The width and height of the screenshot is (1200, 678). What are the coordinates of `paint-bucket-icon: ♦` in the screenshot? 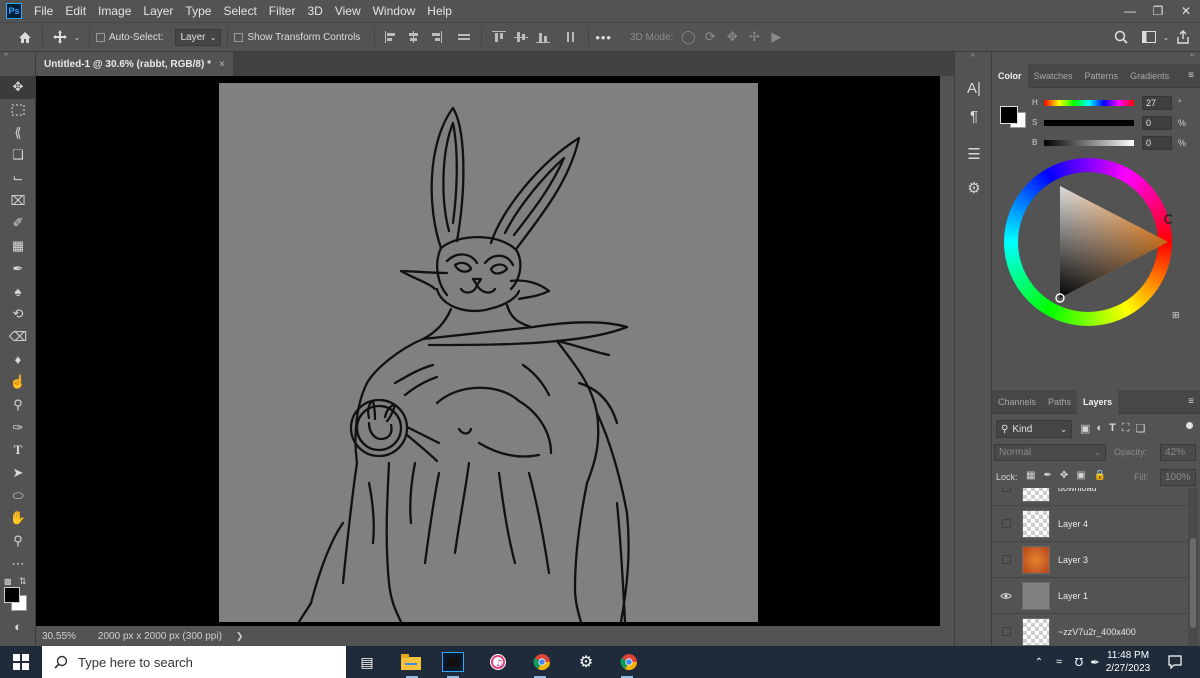 It's located at (18, 359).